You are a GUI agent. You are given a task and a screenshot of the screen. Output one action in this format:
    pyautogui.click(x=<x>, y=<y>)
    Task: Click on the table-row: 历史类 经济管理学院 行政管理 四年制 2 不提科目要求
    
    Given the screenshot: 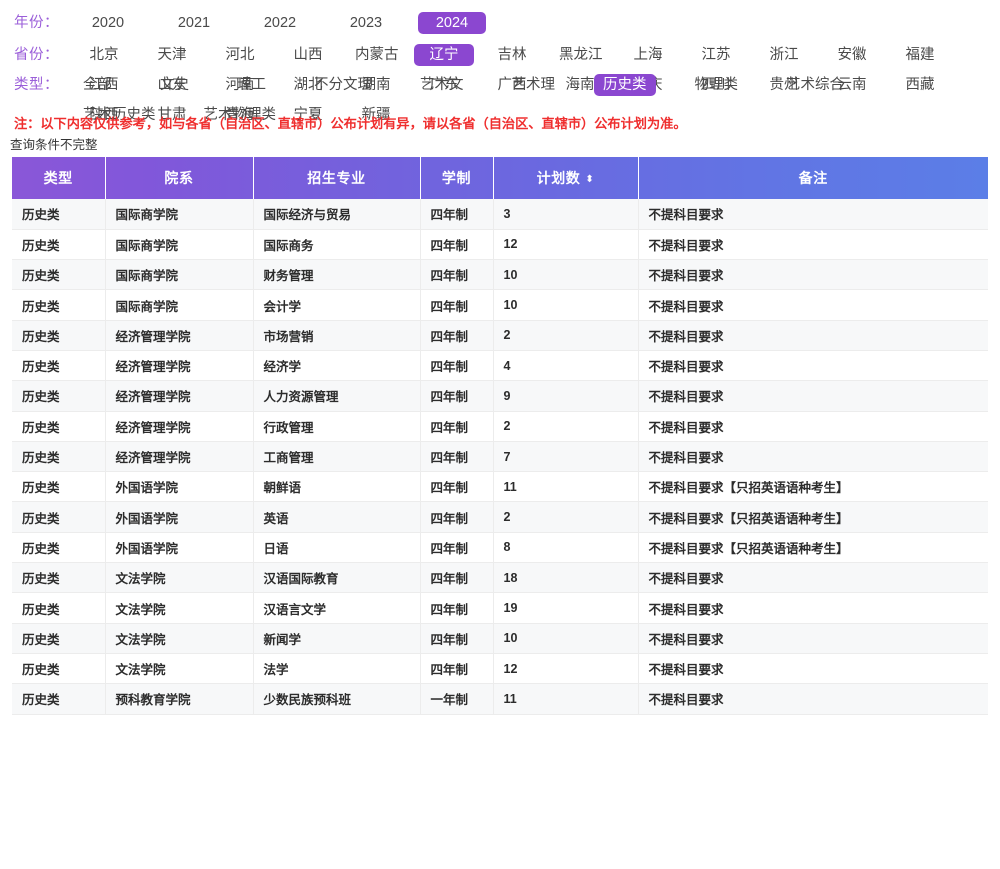 What is the action you would take?
    pyautogui.click(x=500, y=426)
    